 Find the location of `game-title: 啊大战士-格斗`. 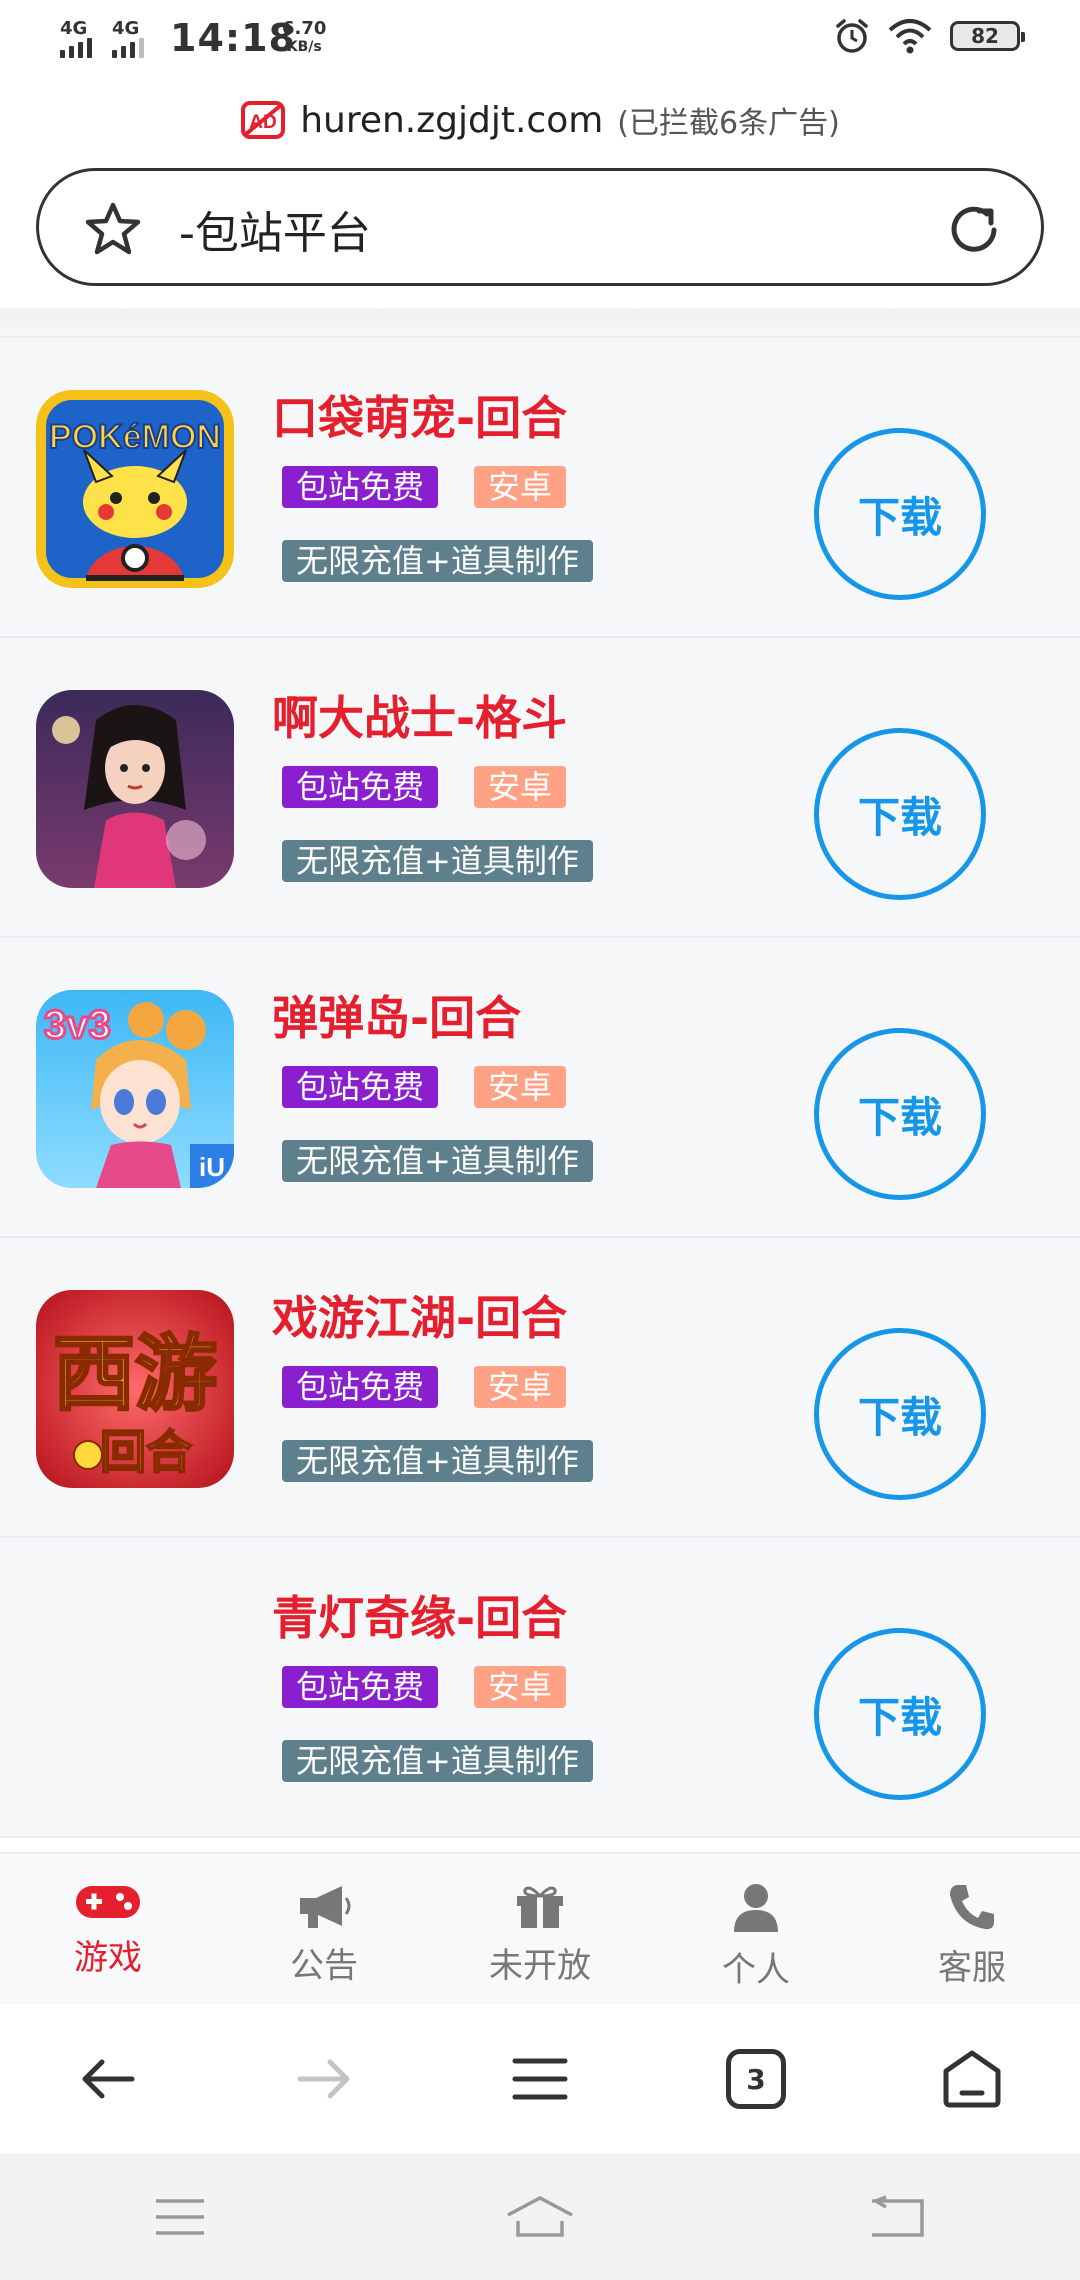

game-title: 啊大战士-格斗 is located at coordinates (419, 715).